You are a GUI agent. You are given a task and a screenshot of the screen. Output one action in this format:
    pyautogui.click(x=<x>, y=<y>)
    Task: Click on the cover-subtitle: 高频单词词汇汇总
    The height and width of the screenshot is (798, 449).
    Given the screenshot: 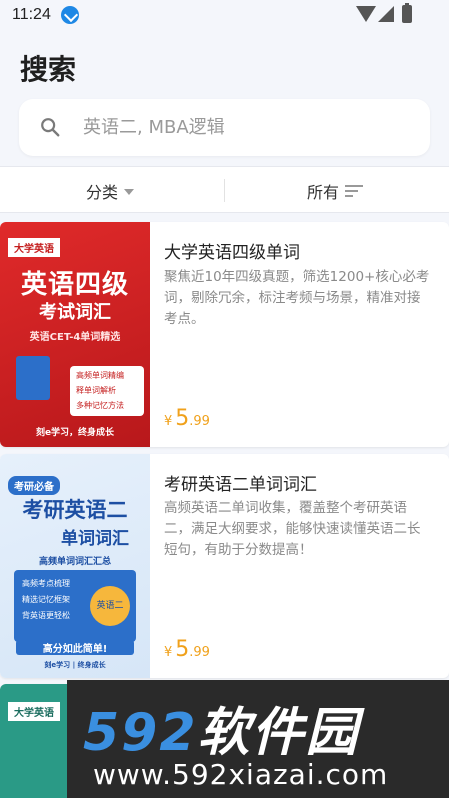 What is the action you would take?
    pyautogui.click(x=74, y=562)
    